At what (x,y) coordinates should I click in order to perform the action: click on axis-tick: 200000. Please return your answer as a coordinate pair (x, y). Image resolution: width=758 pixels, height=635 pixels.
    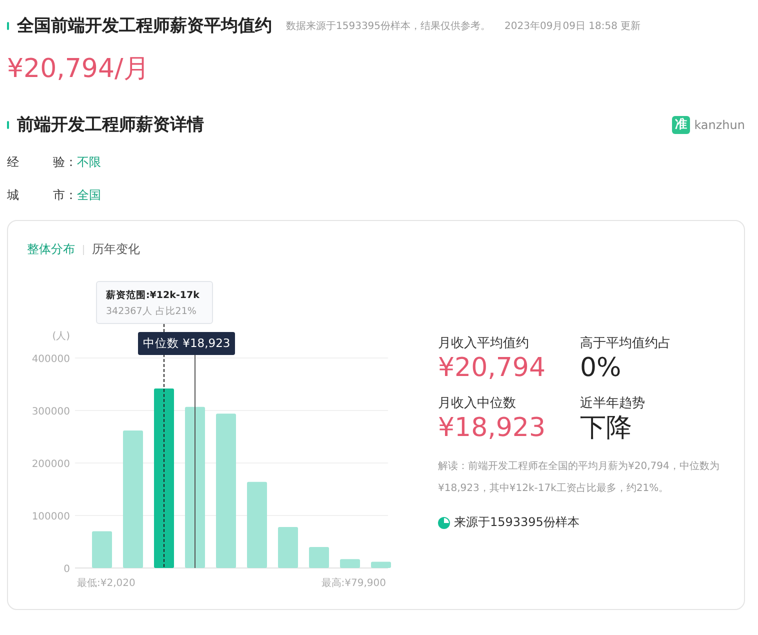
    Looking at the image, I should click on (51, 464).